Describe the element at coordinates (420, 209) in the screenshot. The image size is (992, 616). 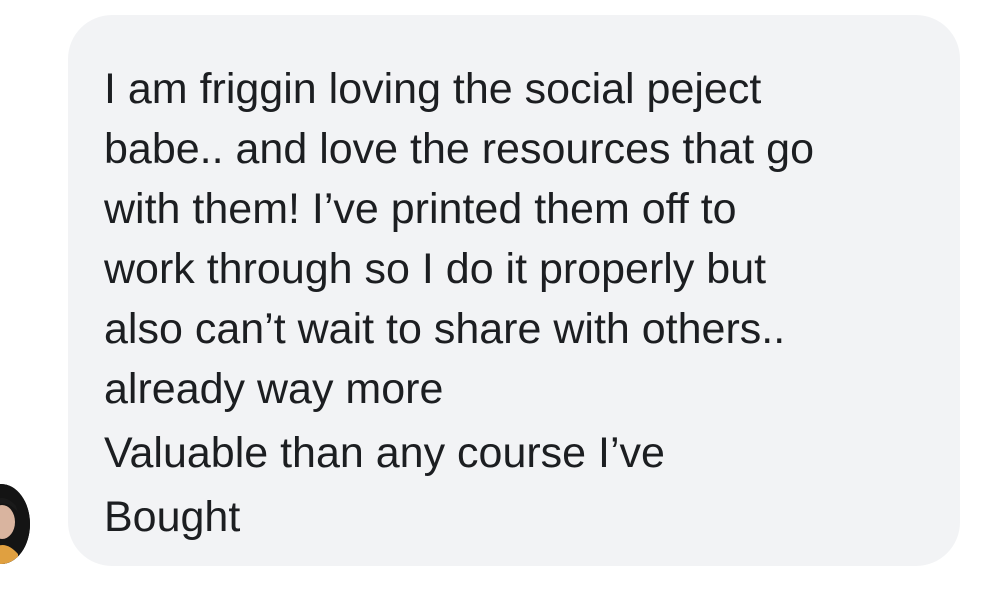
I see `message-line: with them! I’ve printed them off to` at that location.